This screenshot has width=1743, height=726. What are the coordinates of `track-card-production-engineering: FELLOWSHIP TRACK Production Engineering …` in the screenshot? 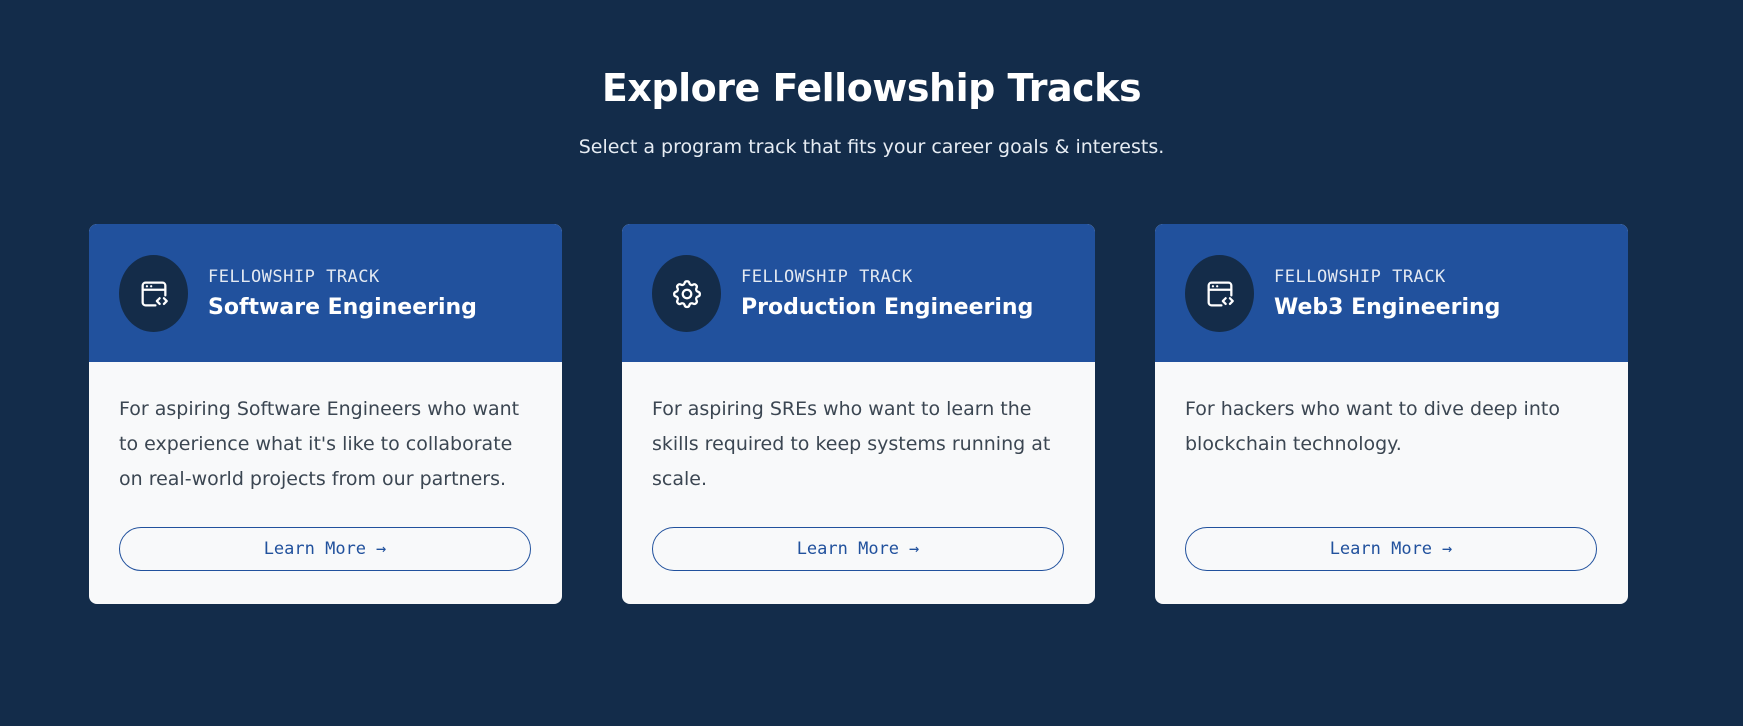 It's located at (858, 414).